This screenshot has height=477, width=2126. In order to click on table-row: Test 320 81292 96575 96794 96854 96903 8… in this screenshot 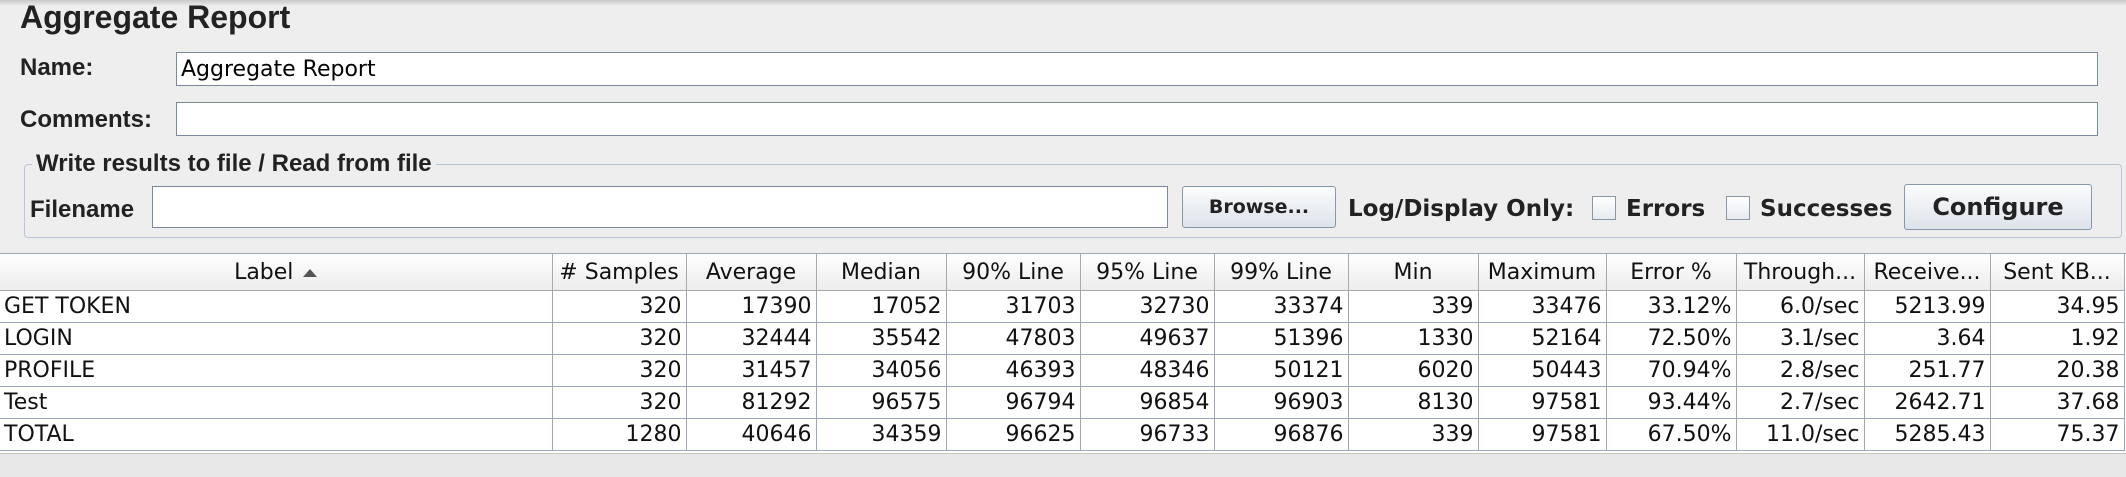, I will do `click(1062, 402)`.